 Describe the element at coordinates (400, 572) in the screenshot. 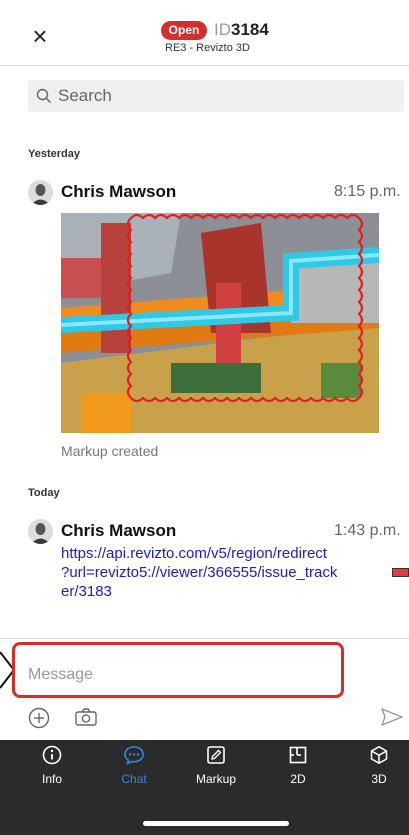

I see `annotation-marker` at that location.